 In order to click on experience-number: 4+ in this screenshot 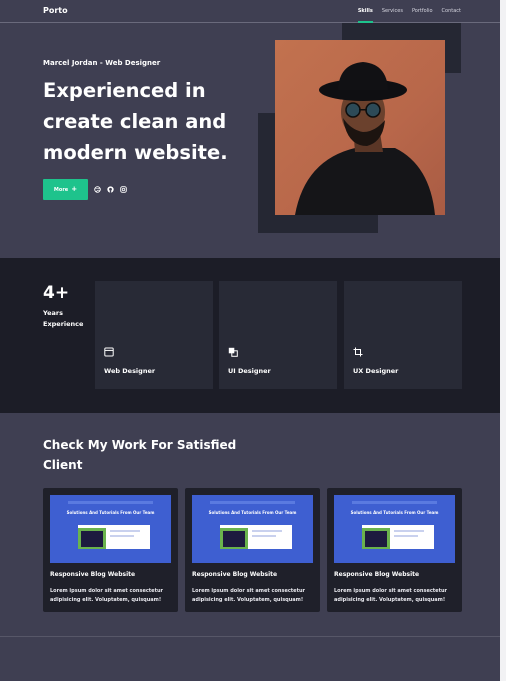, I will do `click(56, 293)`.